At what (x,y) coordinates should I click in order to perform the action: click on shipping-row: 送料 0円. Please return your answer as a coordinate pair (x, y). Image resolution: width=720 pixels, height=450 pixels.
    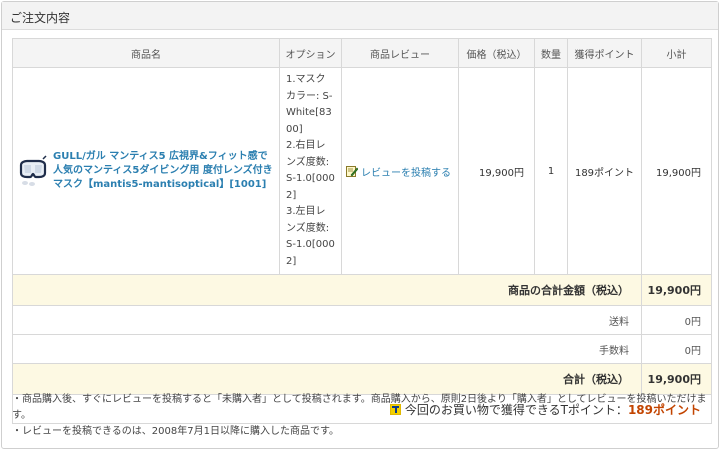
    Looking at the image, I should click on (362, 320).